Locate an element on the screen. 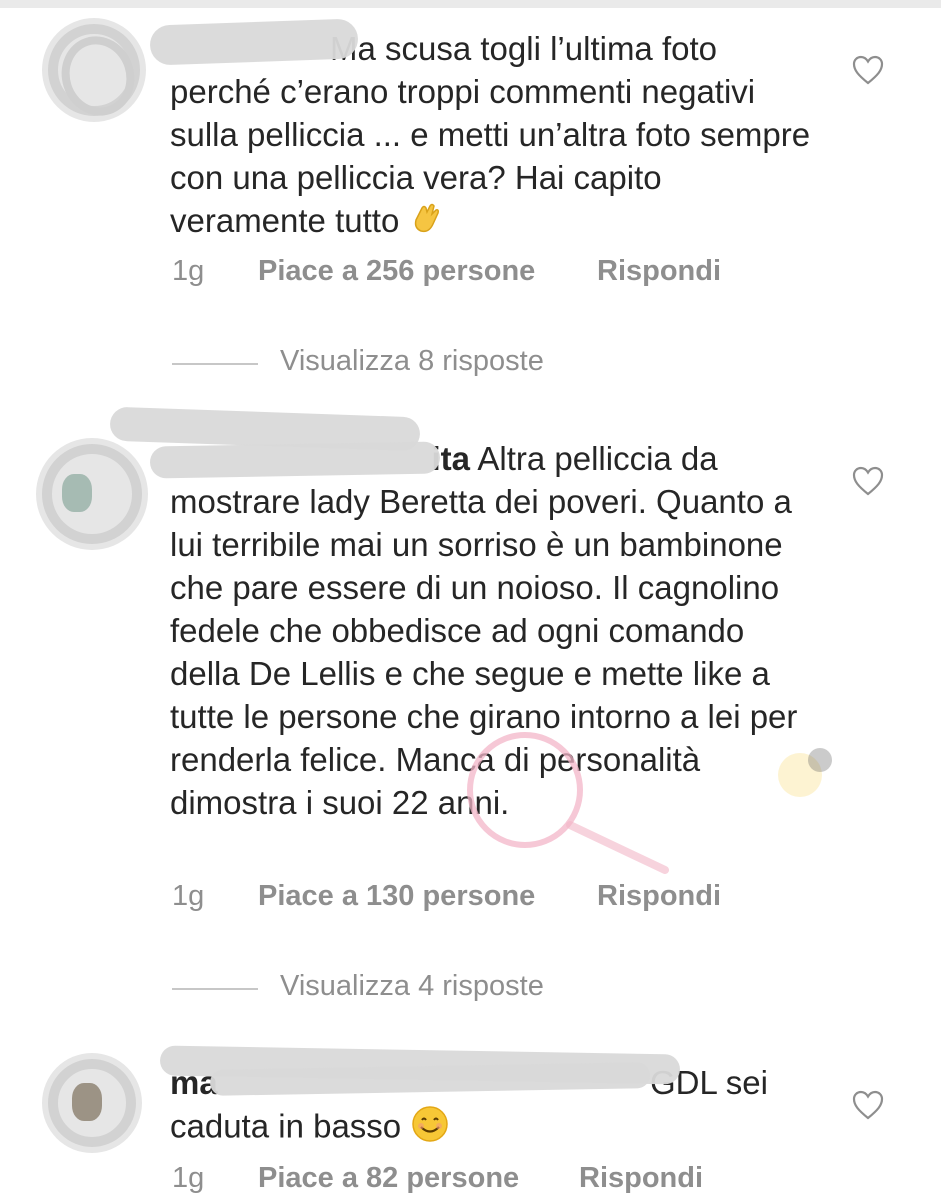 The width and height of the screenshot is (941, 1200). top-divider is located at coordinates (470, 4).